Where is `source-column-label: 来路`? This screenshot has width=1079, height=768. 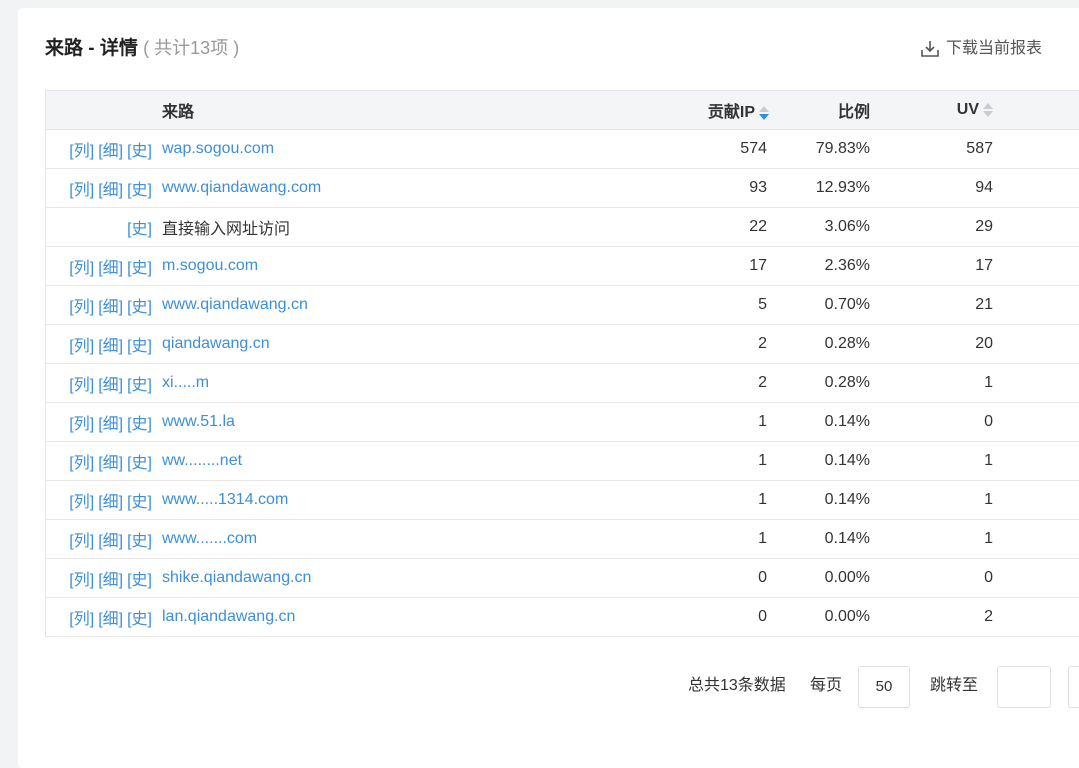 source-column-label: 来路 is located at coordinates (178, 112).